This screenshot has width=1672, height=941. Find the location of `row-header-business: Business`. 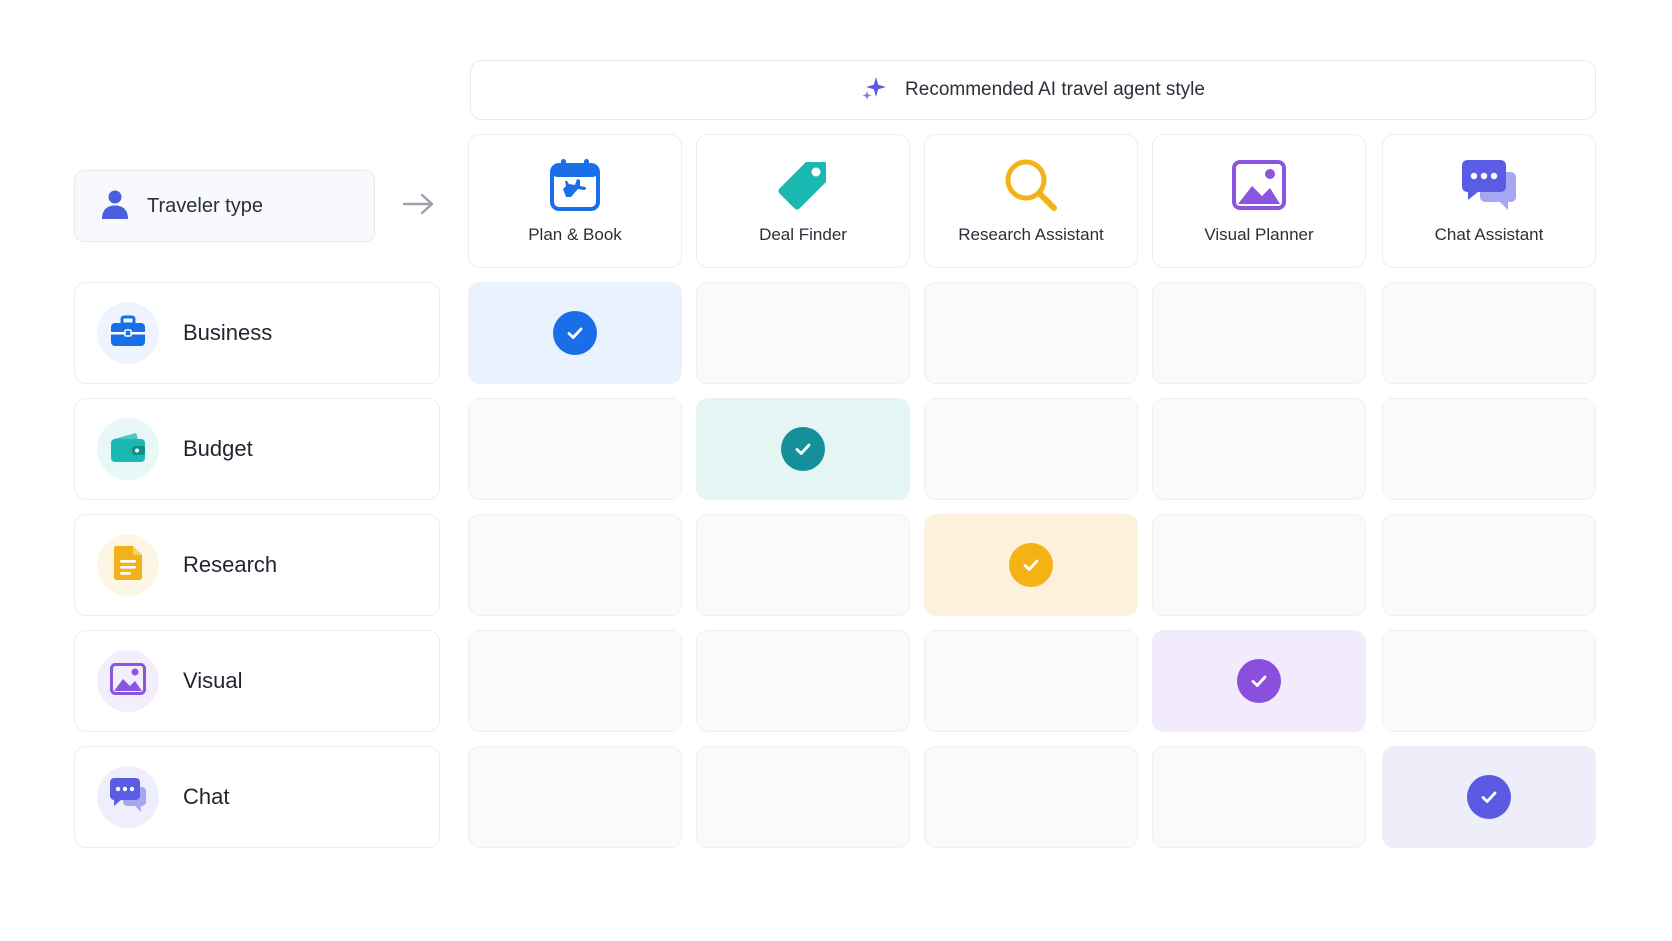

row-header-business: Business is located at coordinates (257, 333).